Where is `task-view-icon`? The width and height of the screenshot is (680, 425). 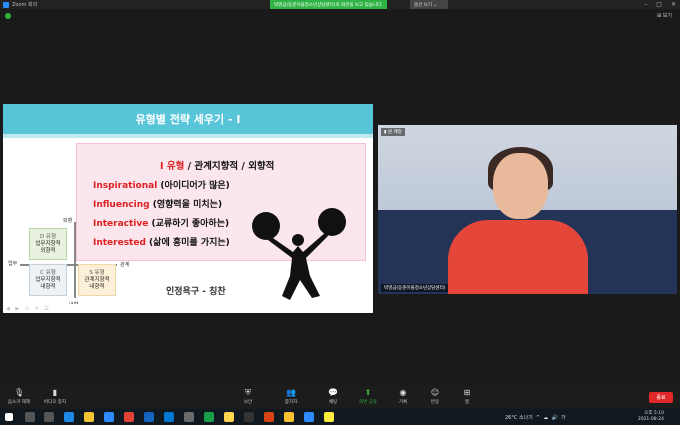 task-view-icon is located at coordinates (49, 417).